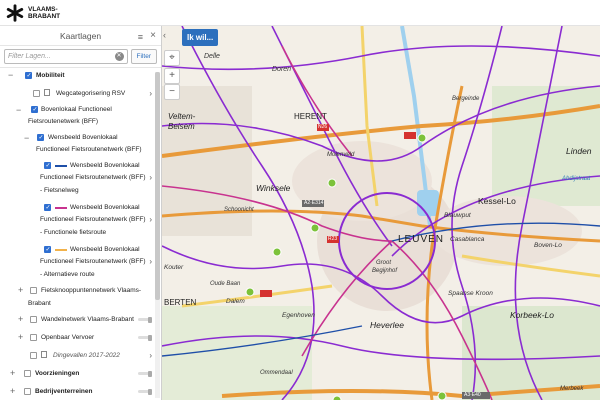 The image size is (600, 400). Describe the element at coordinates (497, 201) in the screenshot. I see `map-label: Kessel-Lo` at that location.